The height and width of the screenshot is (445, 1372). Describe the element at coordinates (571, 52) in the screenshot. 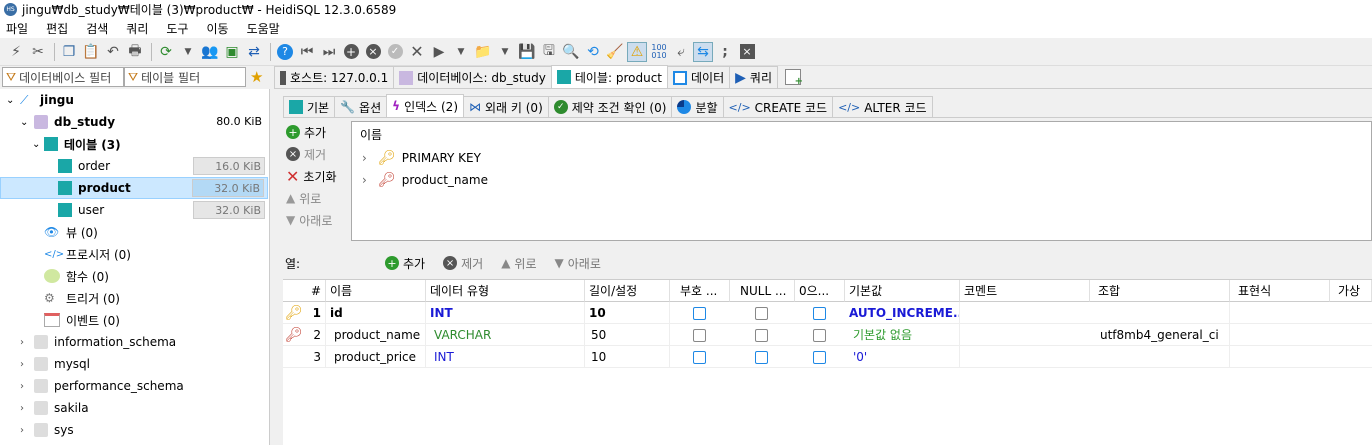

I see `find-icon: 🔍` at that location.